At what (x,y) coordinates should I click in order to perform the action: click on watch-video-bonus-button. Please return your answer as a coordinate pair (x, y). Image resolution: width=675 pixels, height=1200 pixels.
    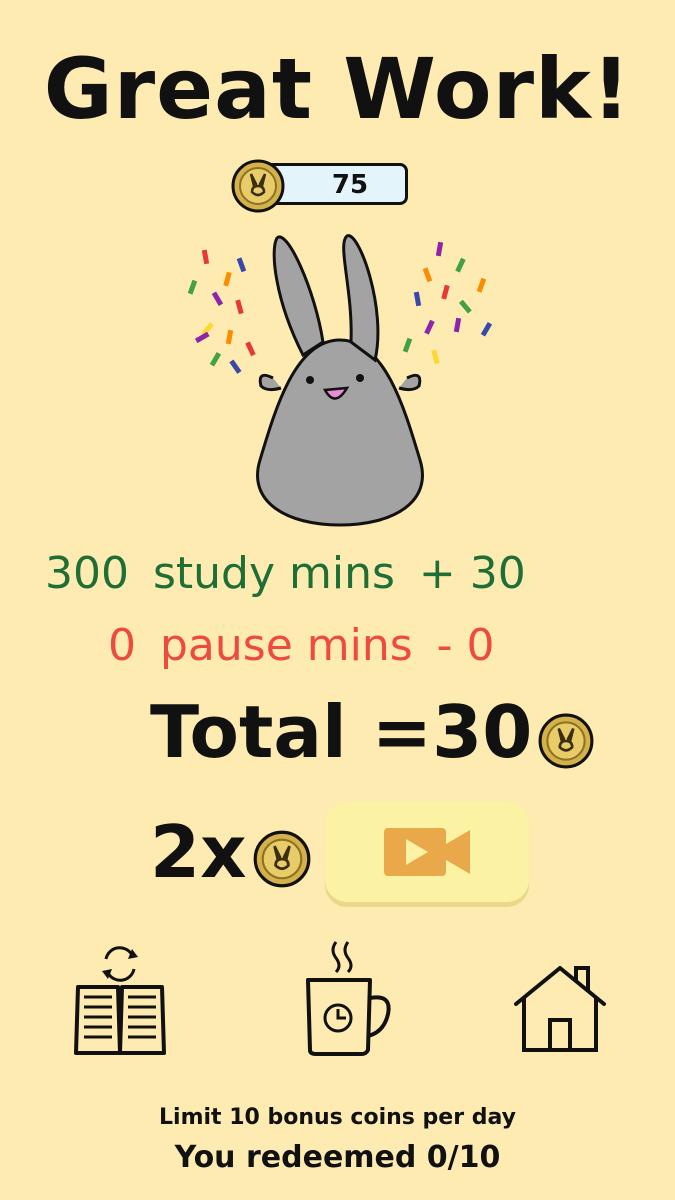
    Looking at the image, I should click on (427, 852).